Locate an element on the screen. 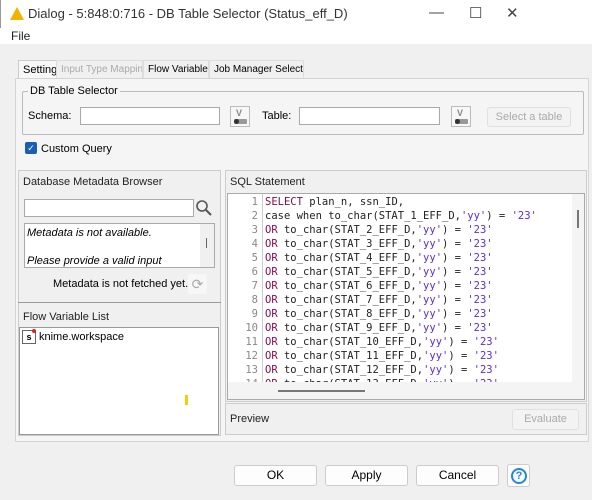 This screenshot has width=592, height=500. line-number: 1 is located at coordinates (254, 202).